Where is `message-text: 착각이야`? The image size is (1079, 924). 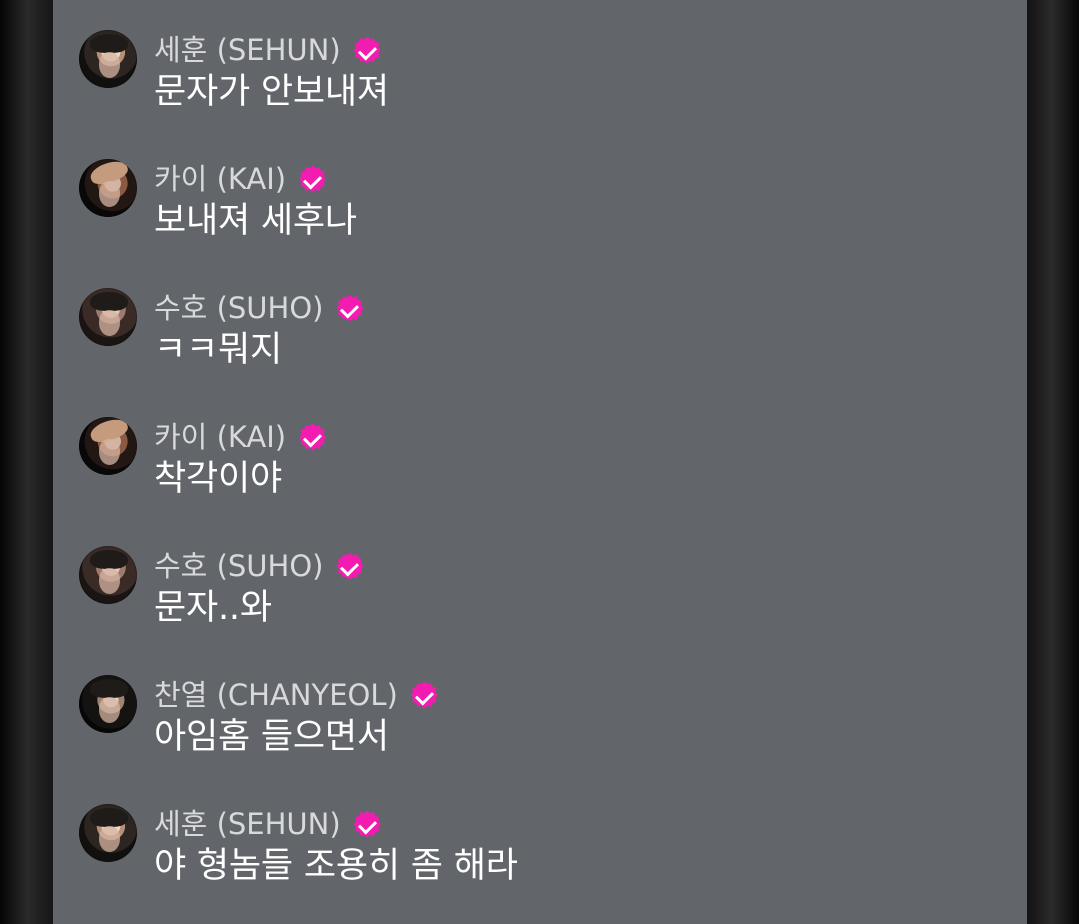 message-text: 착각이야 is located at coordinates (218, 479).